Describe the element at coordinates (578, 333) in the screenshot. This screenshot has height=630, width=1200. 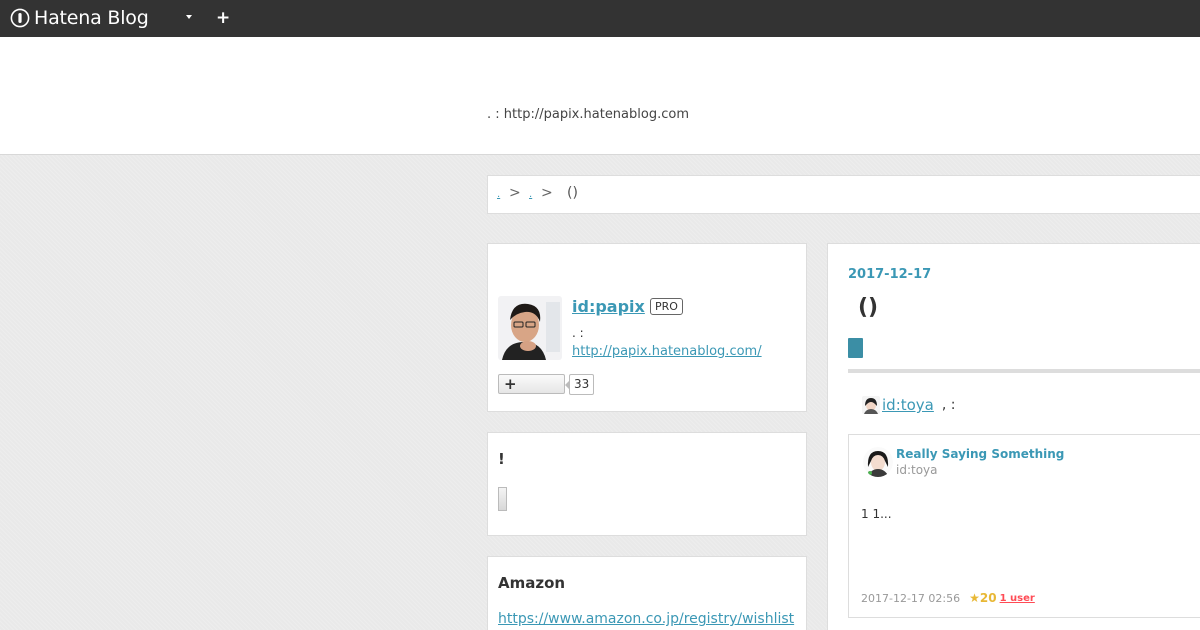
I see `profile-description: . :` at that location.